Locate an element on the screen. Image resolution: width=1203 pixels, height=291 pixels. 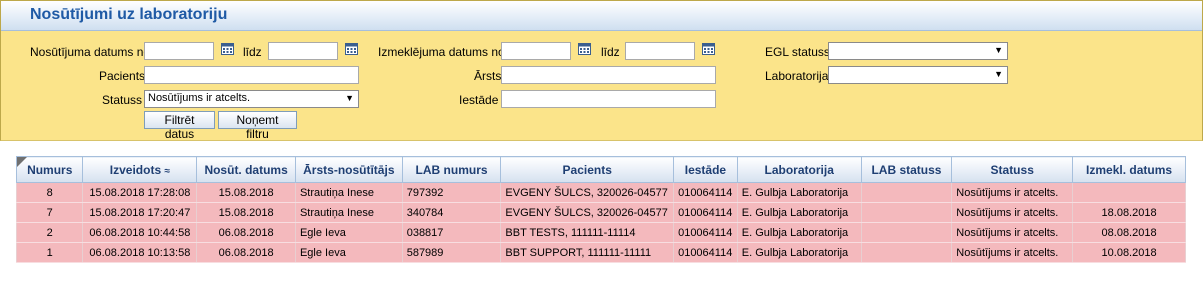
laboratory-label: Laboratorija is located at coordinates (797, 76).